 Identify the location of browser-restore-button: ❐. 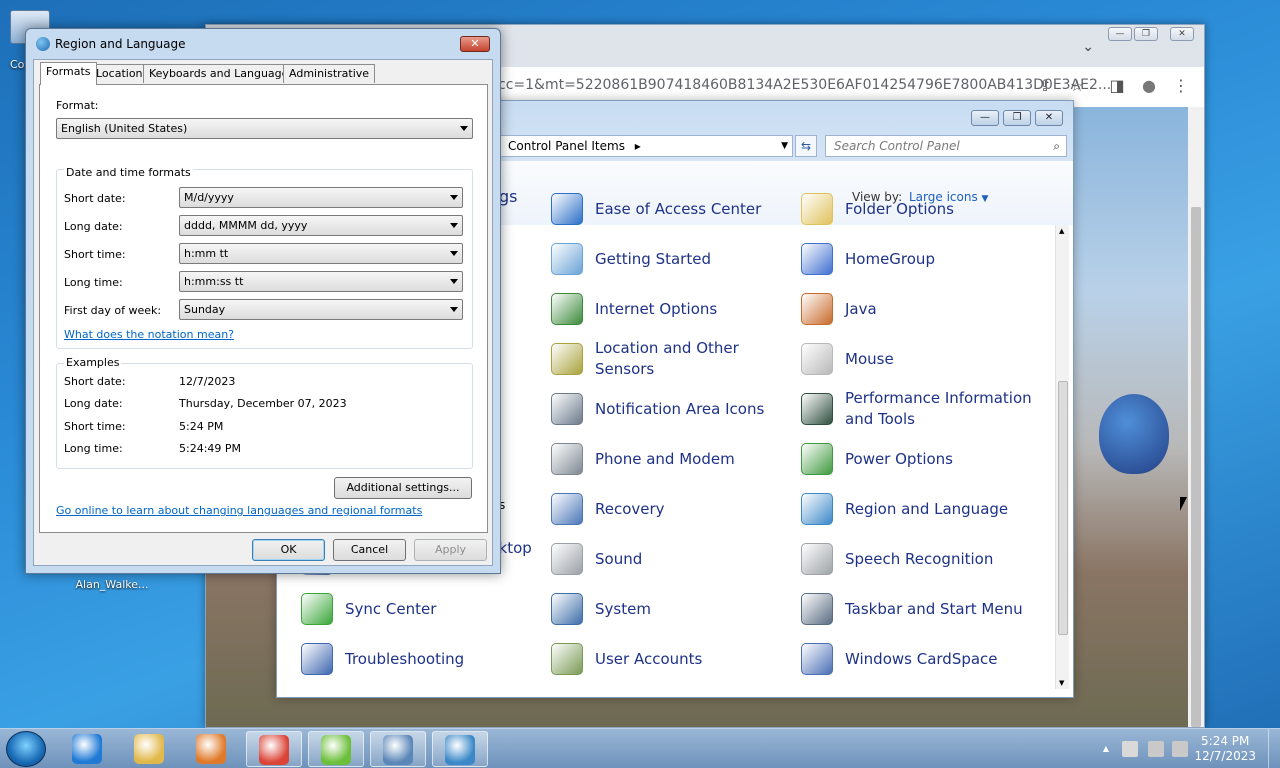
(1146, 34).